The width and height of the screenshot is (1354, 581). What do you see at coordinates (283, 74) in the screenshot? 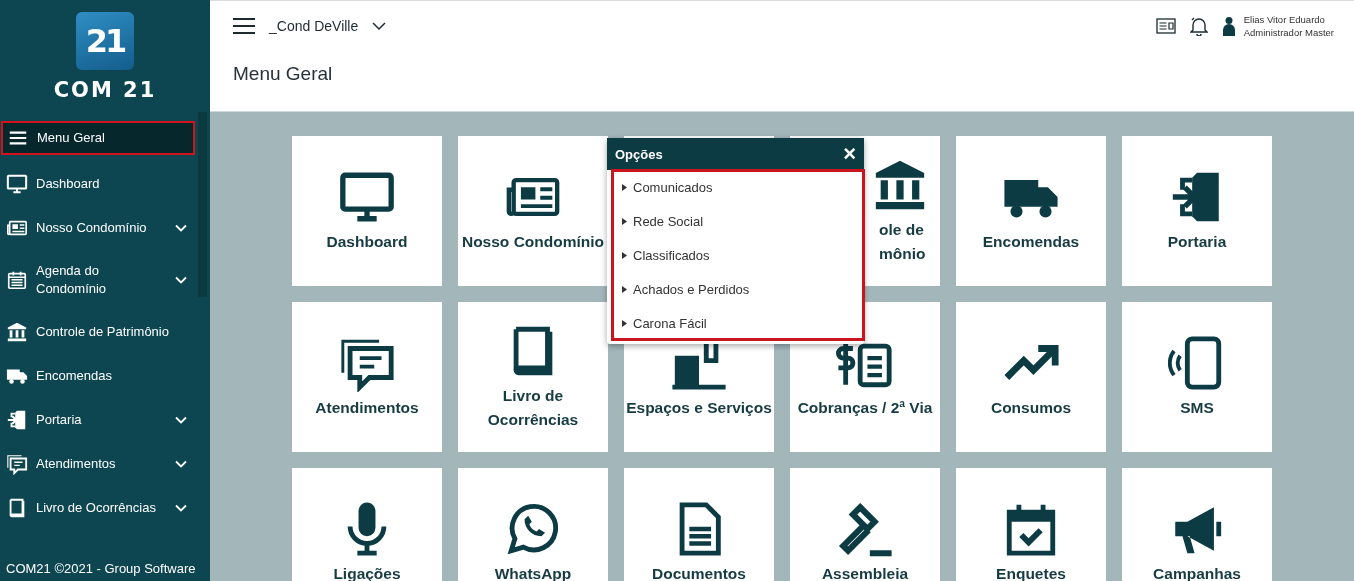
I see `page-title: Menu Geral` at bounding box center [283, 74].